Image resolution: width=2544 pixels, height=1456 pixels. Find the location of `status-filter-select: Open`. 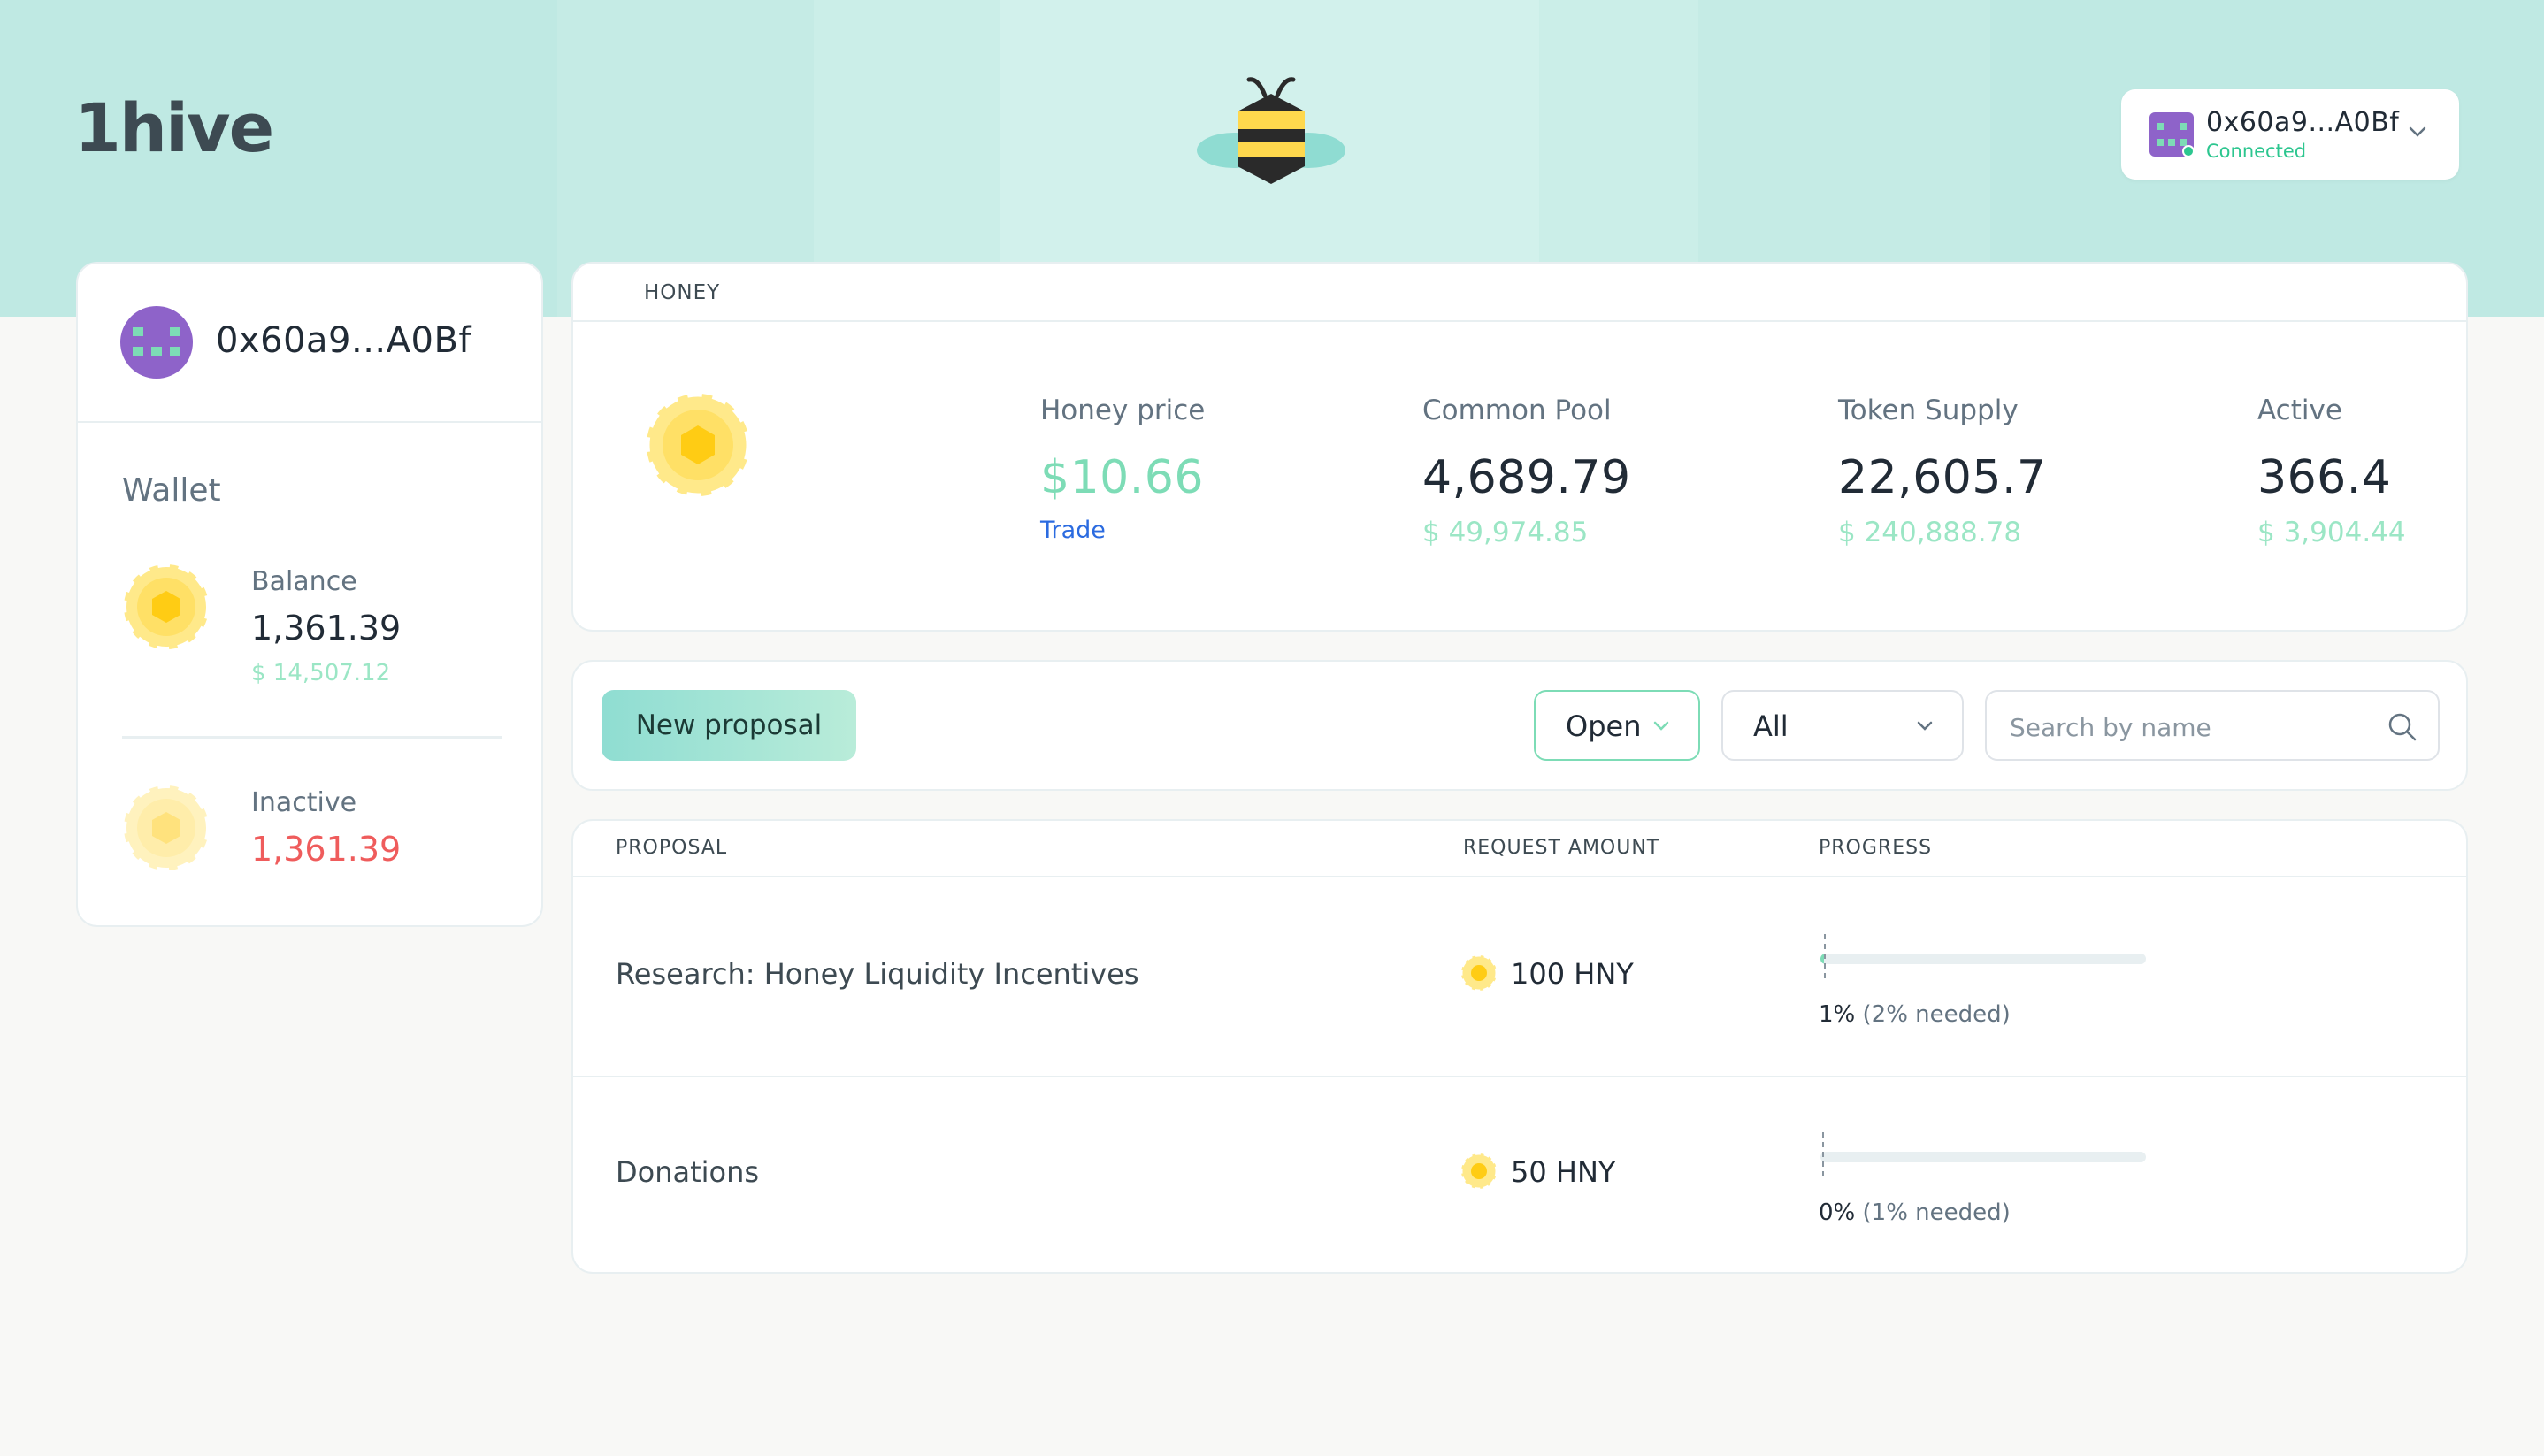

status-filter-select: Open is located at coordinates (1617, 725).